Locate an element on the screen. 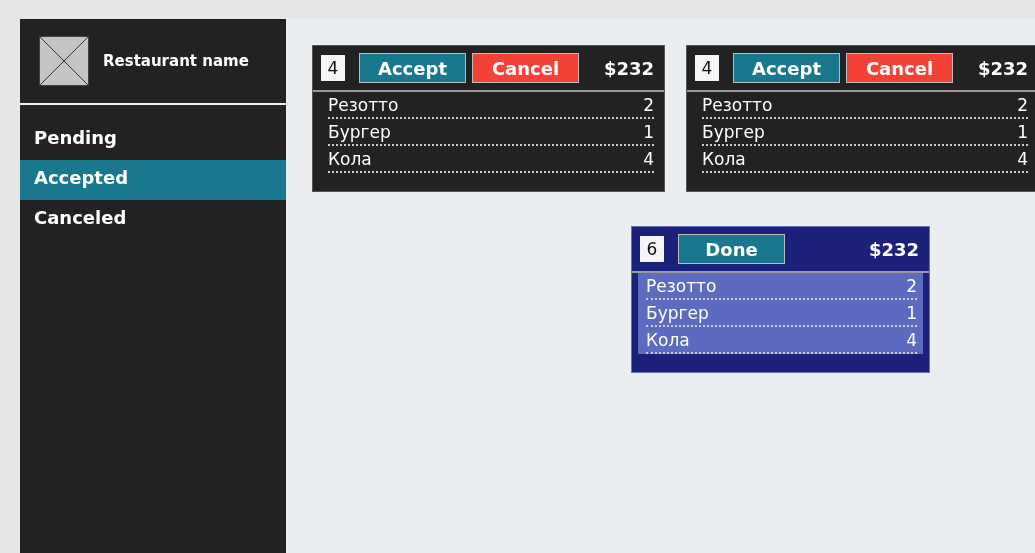 This screenshot has height=553, width=1035. nav-item: Canceled is located at coordinates (153, 220).